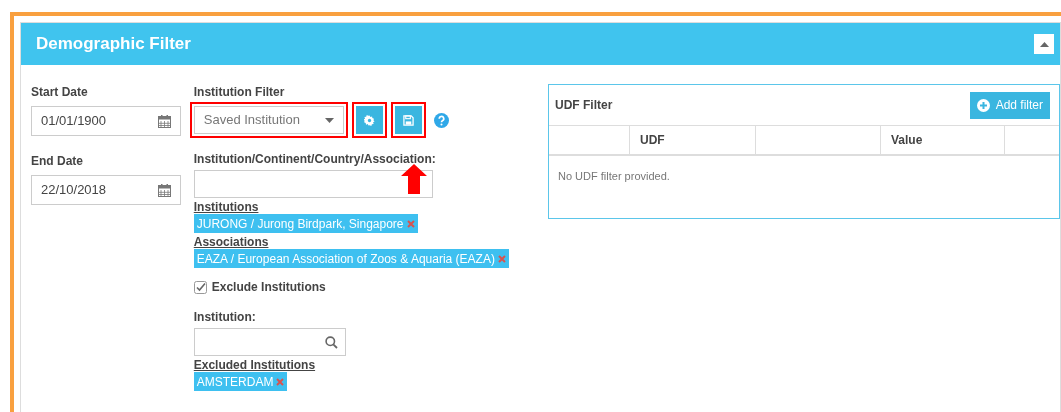 The height and width of the screenshot is (412, 1061). What do you see at coordinates (226, 207) in the screenshot?
I see `group-heading: Institutions` at bounding box center [226, 207].